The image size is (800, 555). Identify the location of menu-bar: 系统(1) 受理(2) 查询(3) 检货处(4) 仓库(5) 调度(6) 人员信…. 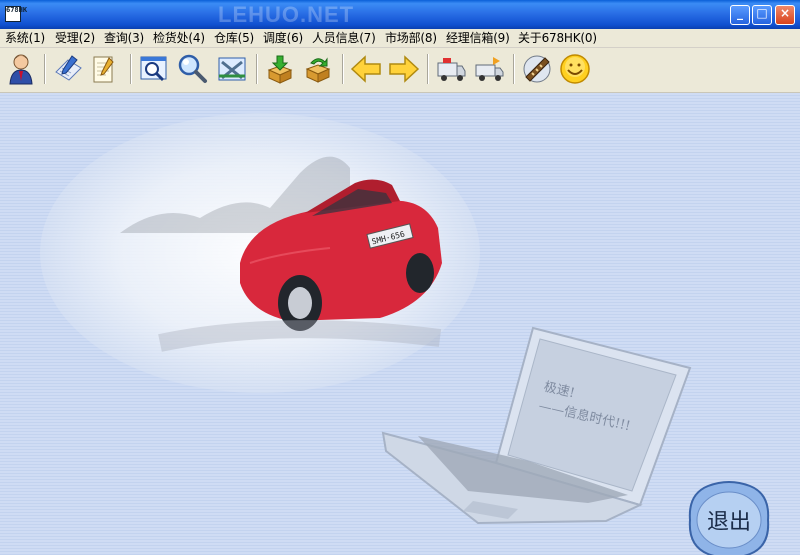
(400, 38).